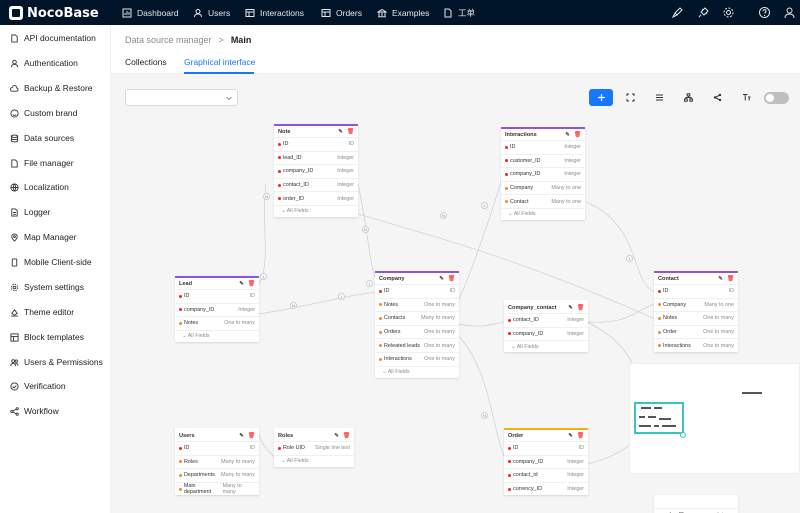  I want to click on field-row: customer_ID Integer, so click(543, 160).